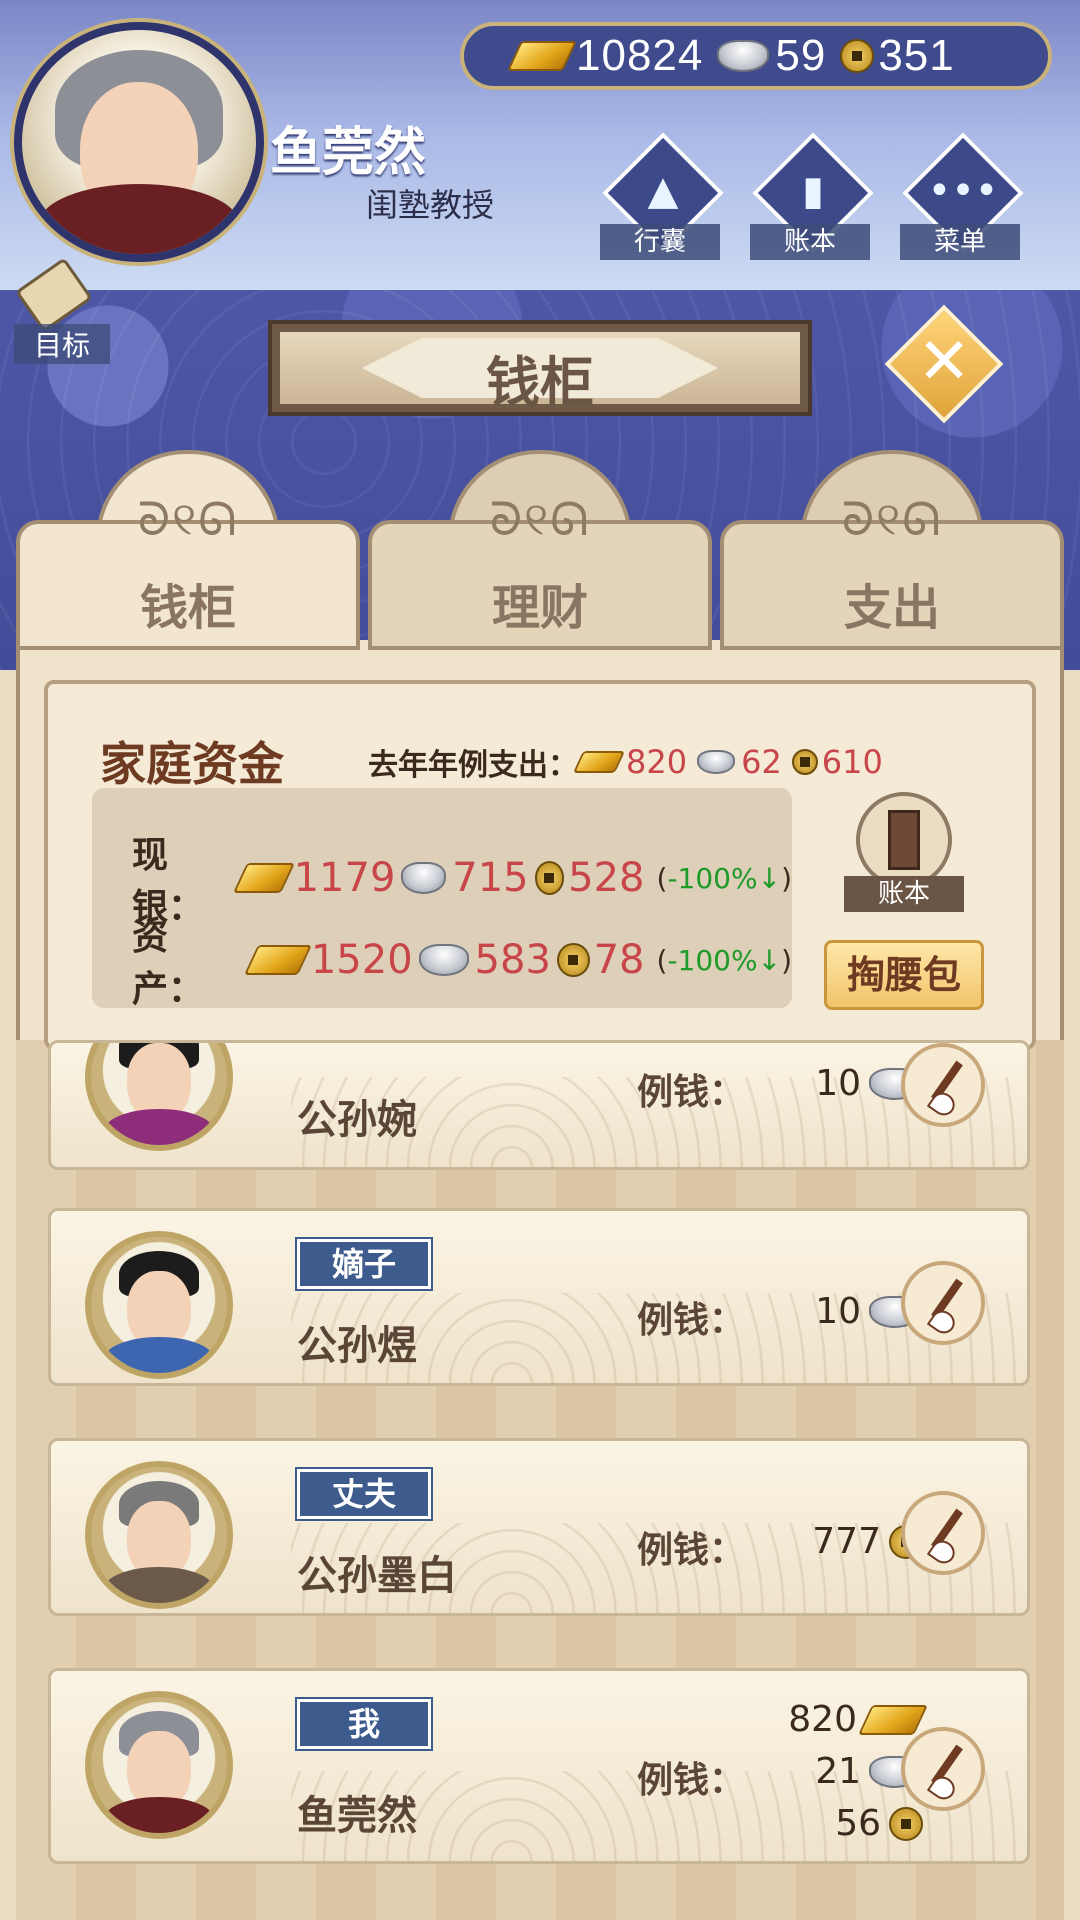 This screenshot has width=1080, height=1920. What do you see at coordinates (801, 55) in the screenshot?
I see `silver-amount: 59` at bounding box center [801, 55].